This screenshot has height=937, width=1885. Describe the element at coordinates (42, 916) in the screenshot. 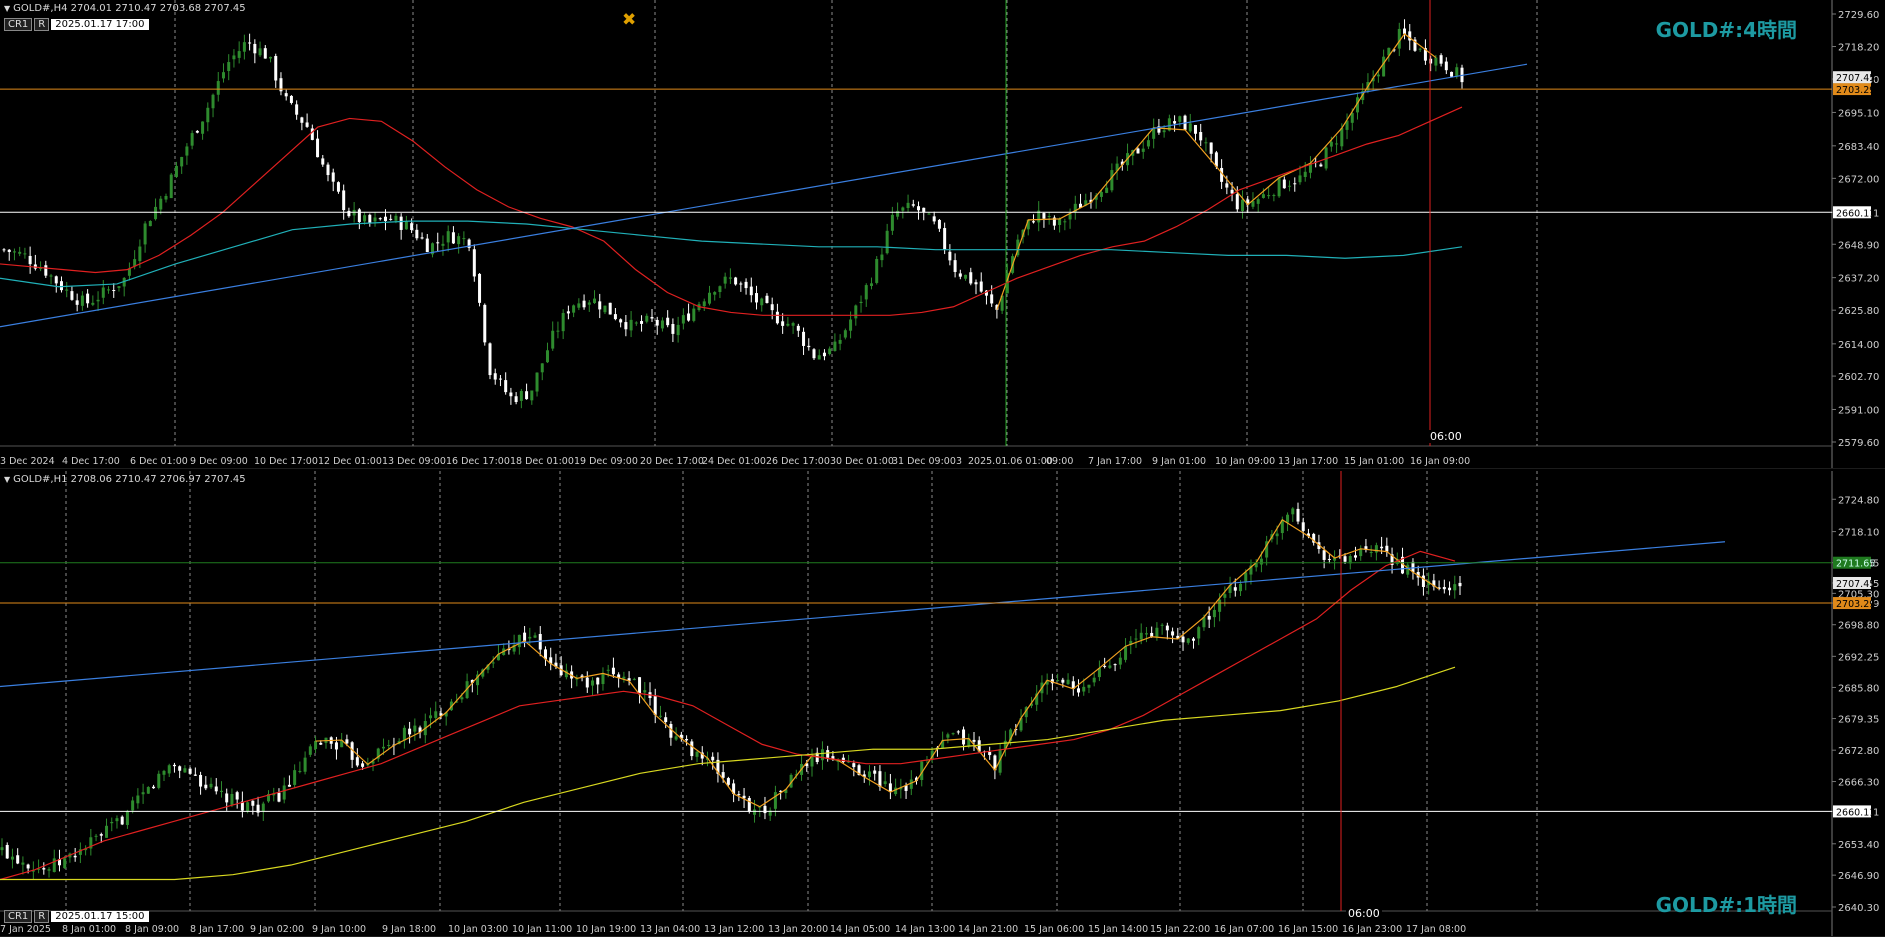

I see `h1-r-box: R` at that location.